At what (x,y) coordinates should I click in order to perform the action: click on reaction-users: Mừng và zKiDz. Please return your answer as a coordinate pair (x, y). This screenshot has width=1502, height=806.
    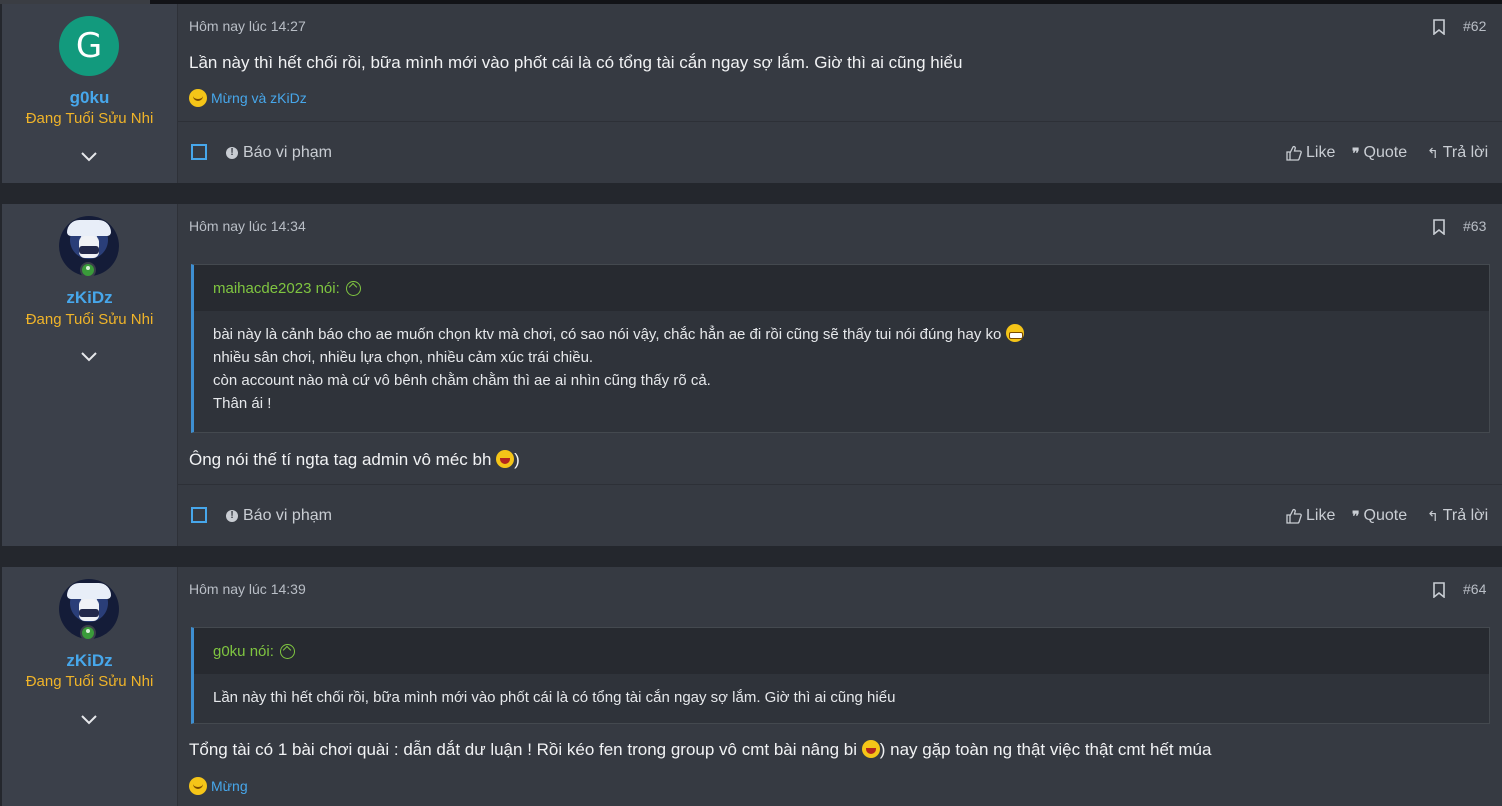
    Looking at the image, I should click on (259, 98).